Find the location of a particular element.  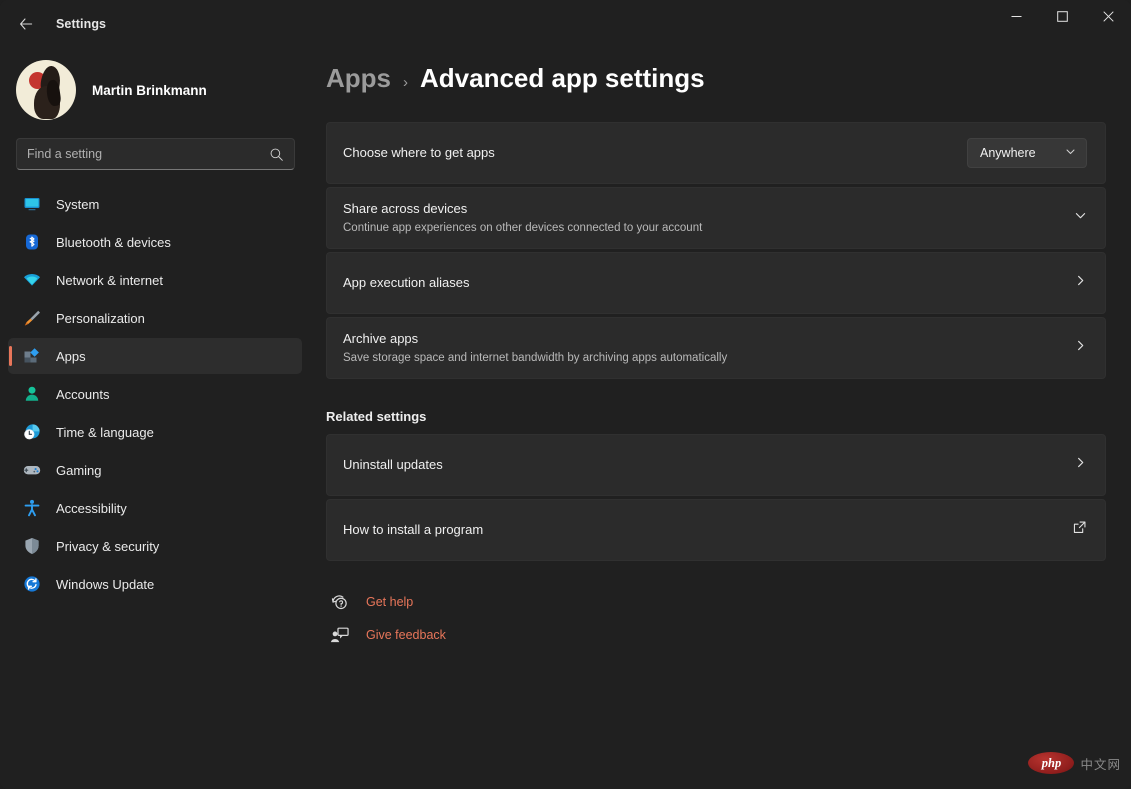

profile-name: Martin Brinkmann is located at coordinates (149, 90).